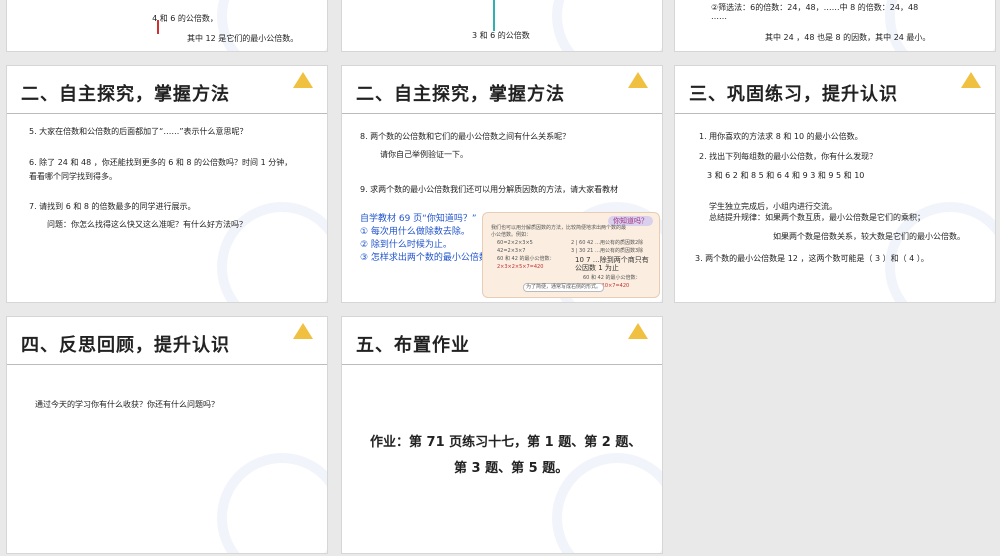 The height and width of the screenshot is (556, 1000). I want to click on slide-text: 其中 12 是它们的最小公倍数。, so click(243, 38).